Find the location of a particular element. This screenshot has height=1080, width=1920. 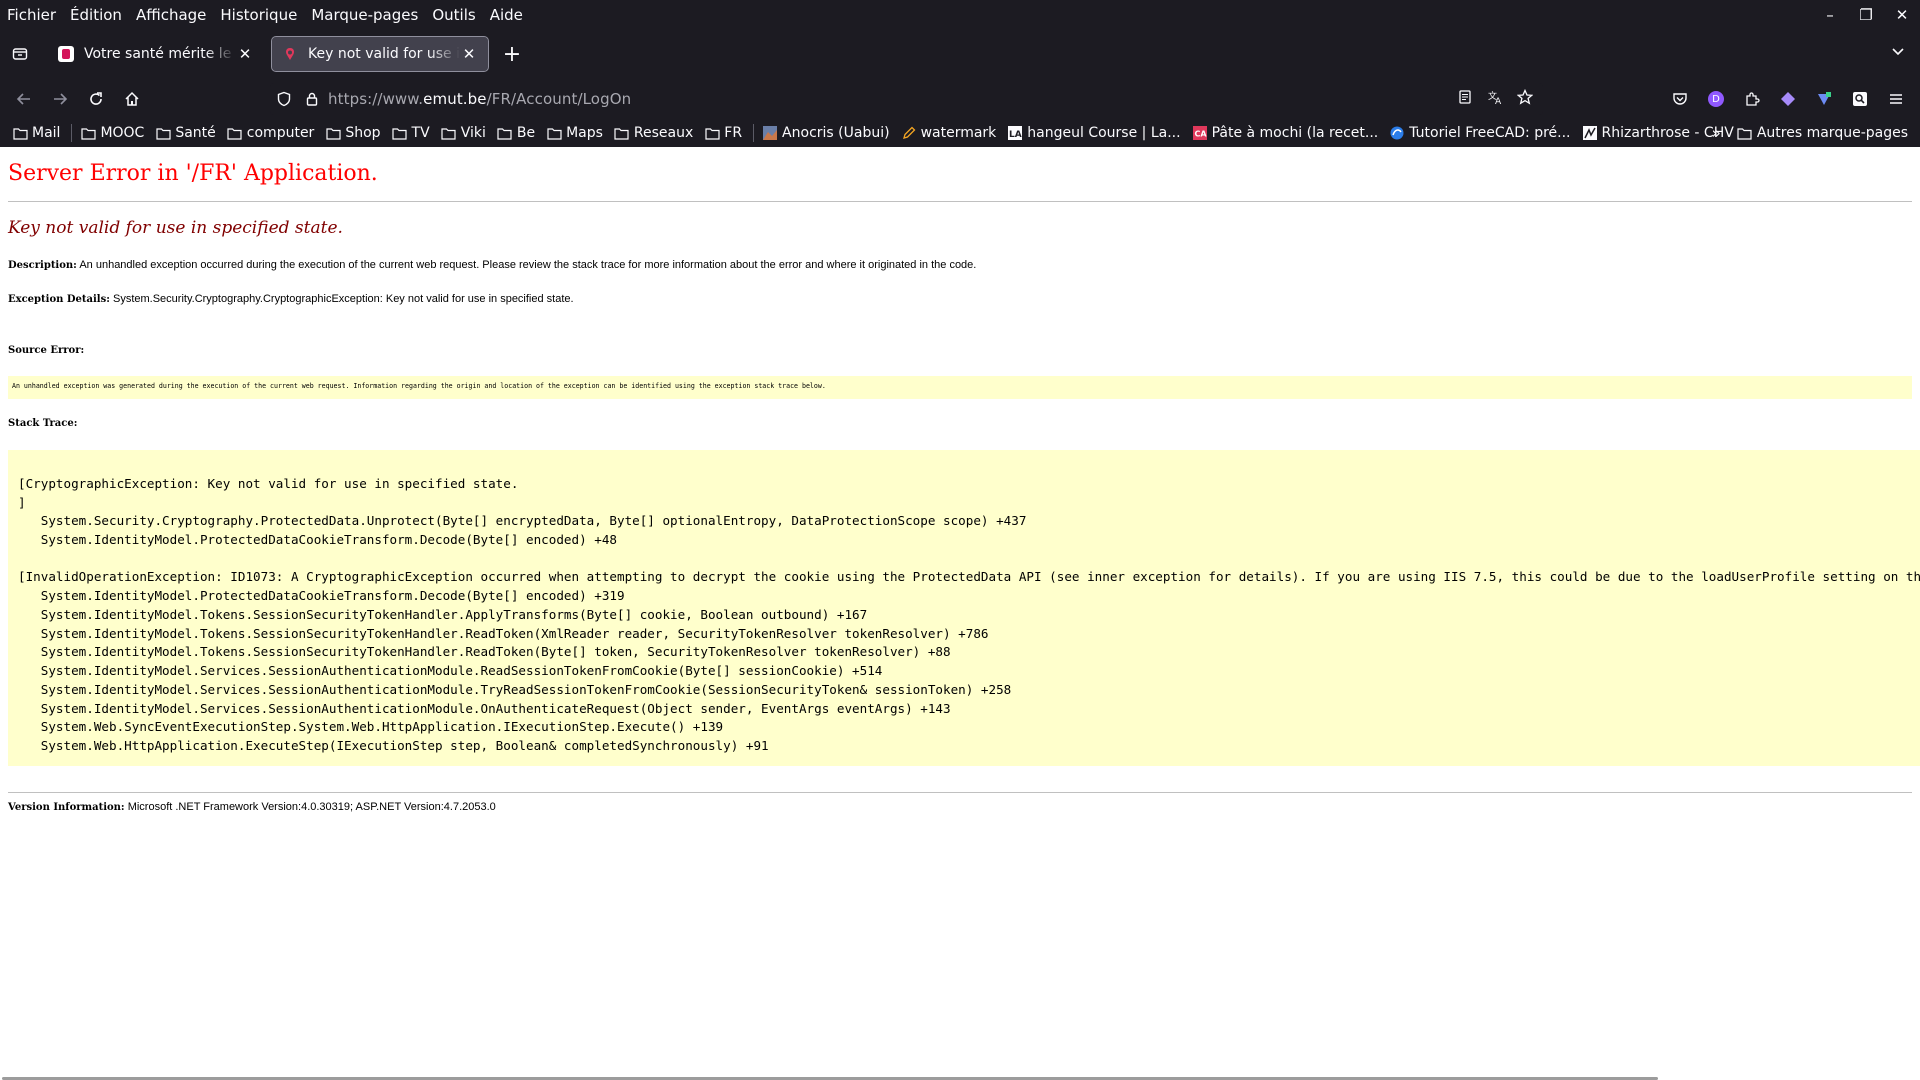

tab-favicon-icon is located at coordinates (290, 54).